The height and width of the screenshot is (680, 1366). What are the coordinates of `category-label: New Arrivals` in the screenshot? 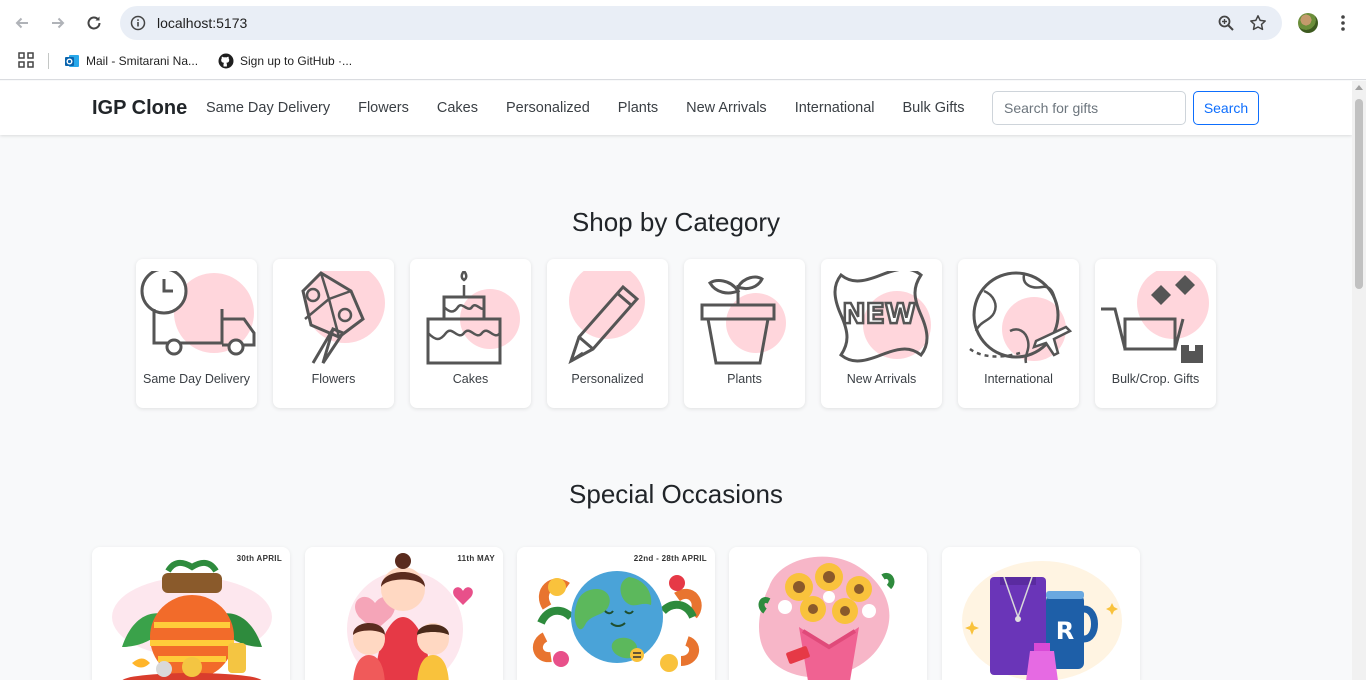 It's located at (881, 379).